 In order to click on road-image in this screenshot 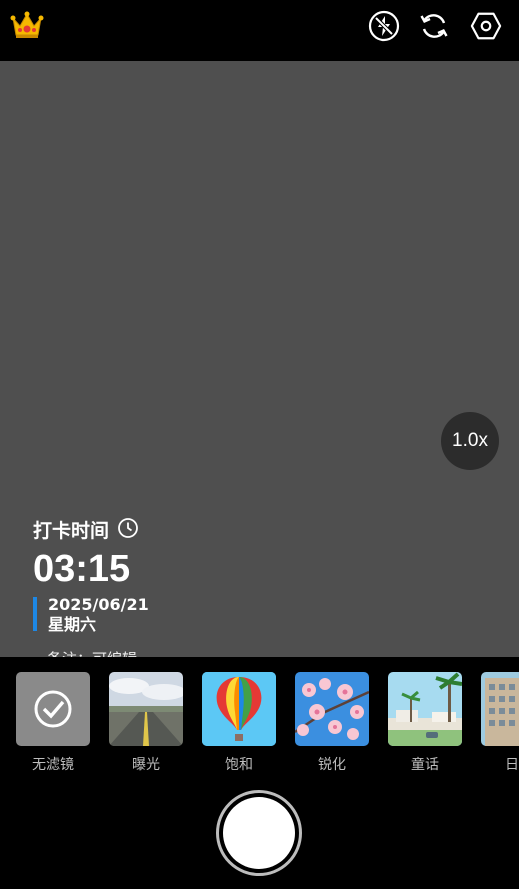, I will do `click(146, 709)`.